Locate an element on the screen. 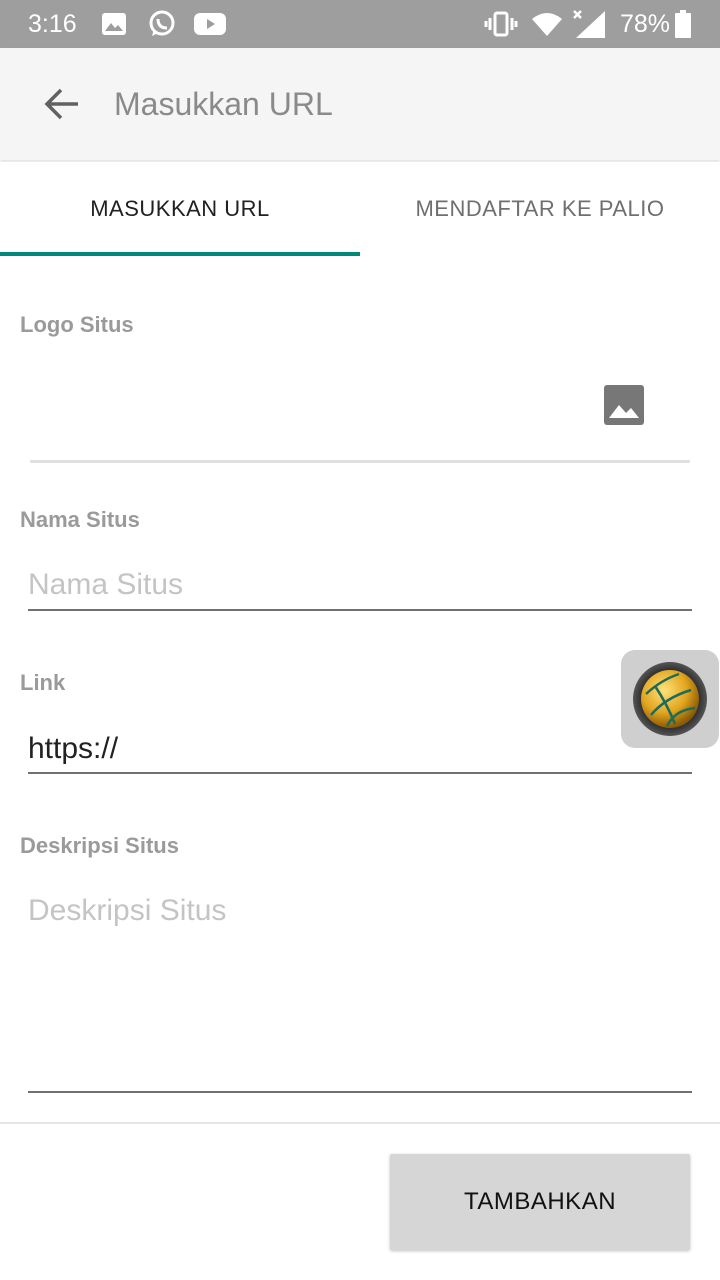 The height and width of the screenshot is (1280, 720). app-bar: Masukkan URL is located at coordinates (360, 104).